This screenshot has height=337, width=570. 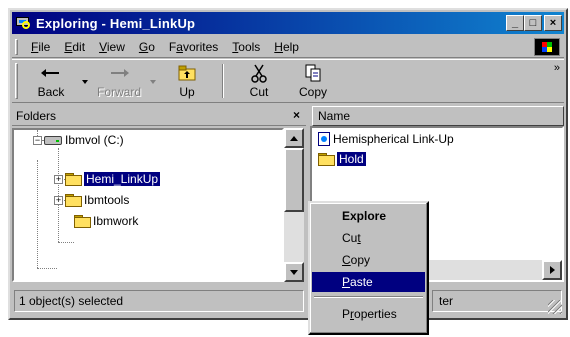 I want to click on scissors-icon, so click(x=259, y=73).